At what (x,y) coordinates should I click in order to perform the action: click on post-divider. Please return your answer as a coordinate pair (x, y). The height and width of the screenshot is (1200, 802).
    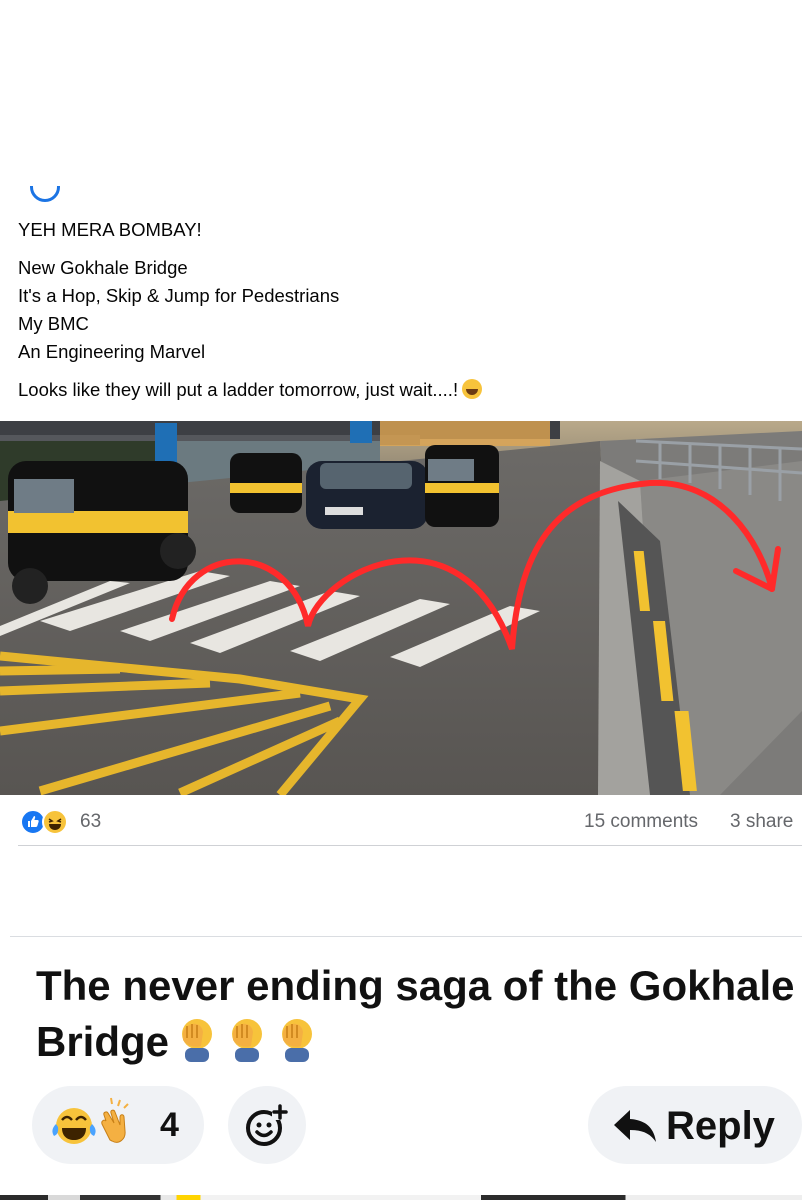
    Looking at the image, I should click on (410, 845).